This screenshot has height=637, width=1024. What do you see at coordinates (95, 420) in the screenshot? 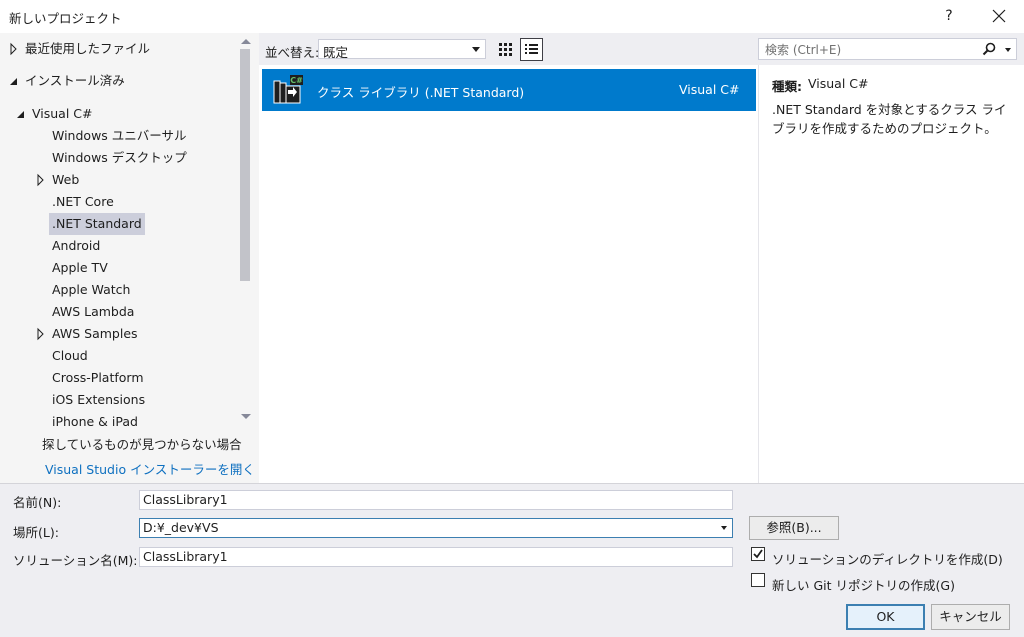
I see `tree-item-label: iPhone & iPad` at bounding box center [95, 420].